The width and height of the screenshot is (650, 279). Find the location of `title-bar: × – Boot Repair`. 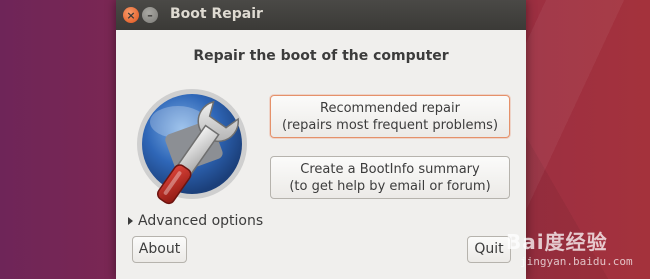

title-bar: × – Boot Repair is located at coordinates (321, 15).